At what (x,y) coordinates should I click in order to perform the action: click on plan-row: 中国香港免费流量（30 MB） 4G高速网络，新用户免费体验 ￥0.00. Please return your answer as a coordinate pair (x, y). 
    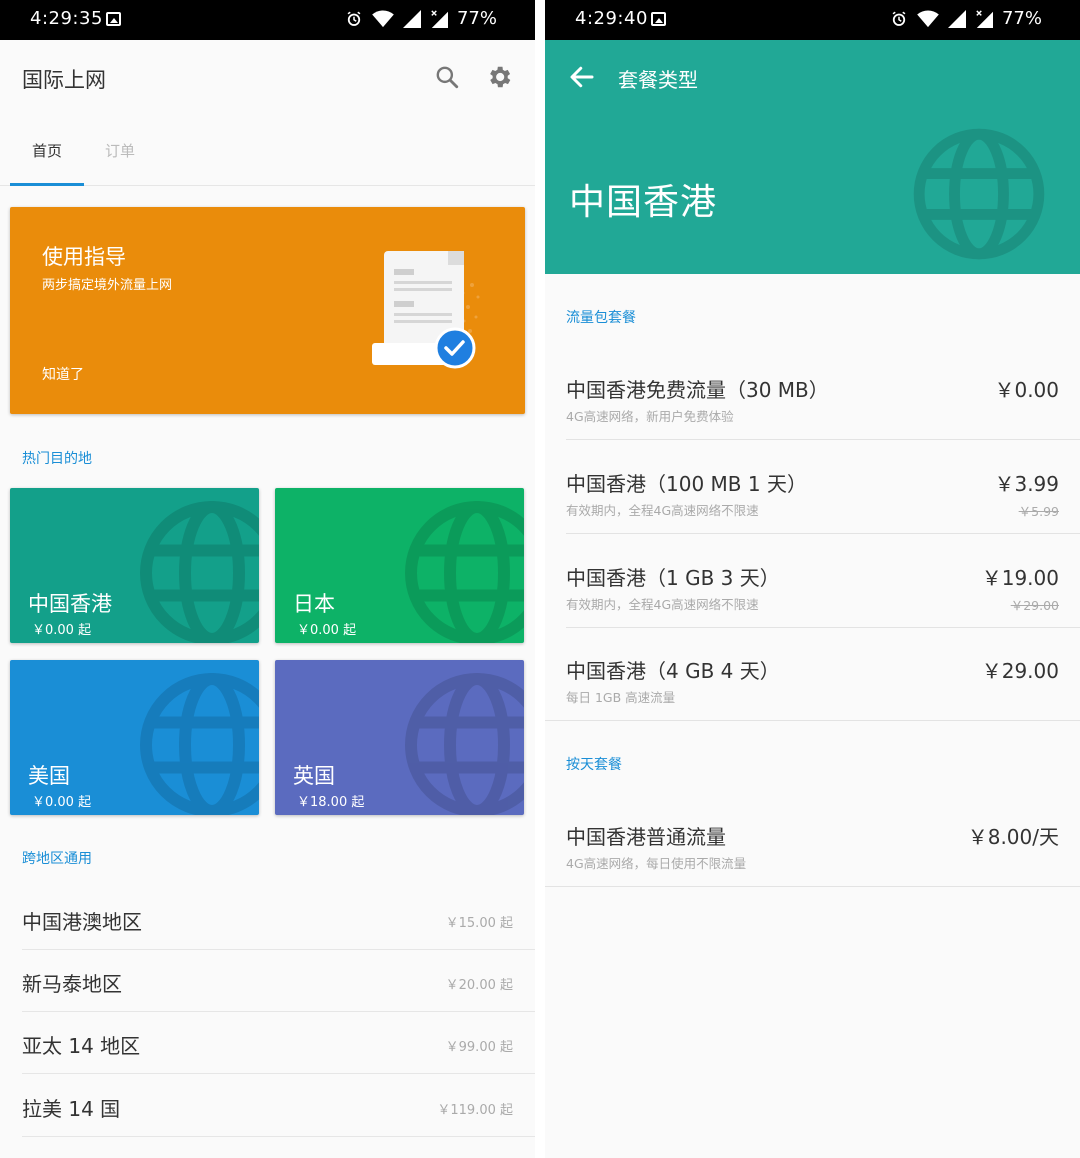
    Looking at the image, I should click on (823, 393).